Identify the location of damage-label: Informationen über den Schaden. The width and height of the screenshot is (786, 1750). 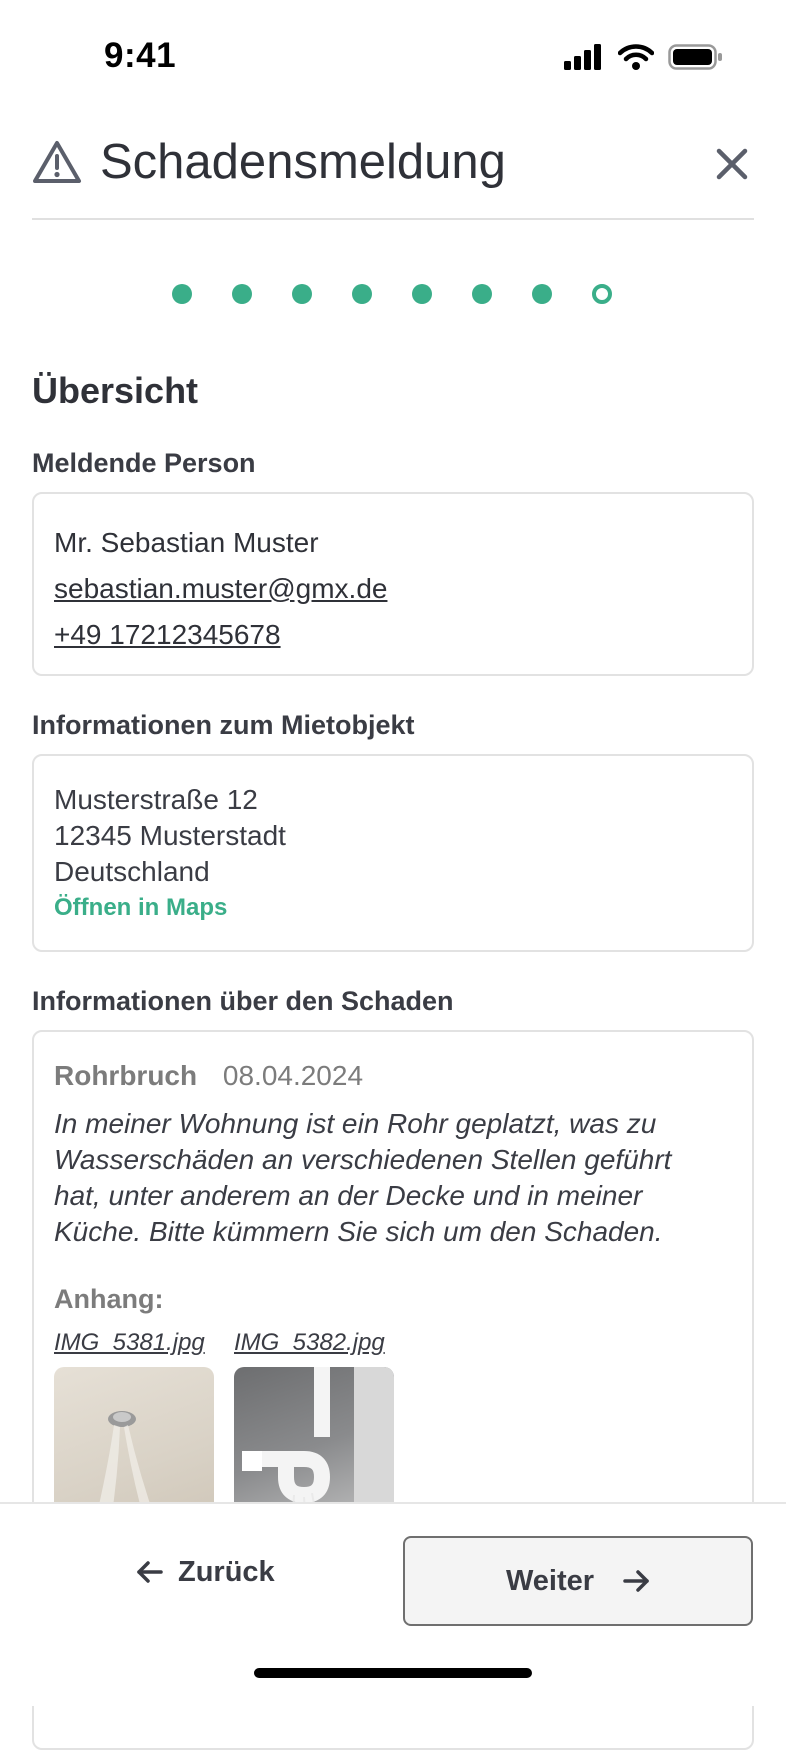
(243, 1001).